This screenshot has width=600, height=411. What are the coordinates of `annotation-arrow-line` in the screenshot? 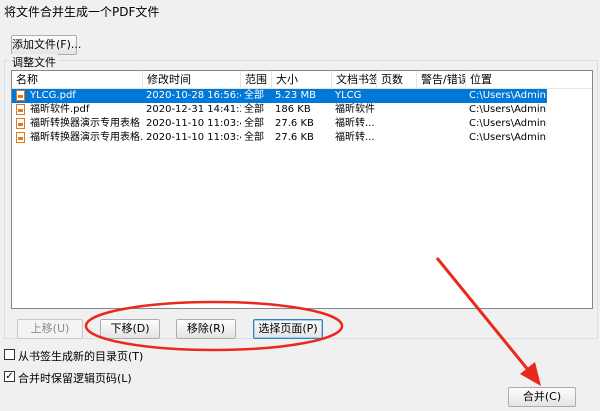 It's located at (485, 317).